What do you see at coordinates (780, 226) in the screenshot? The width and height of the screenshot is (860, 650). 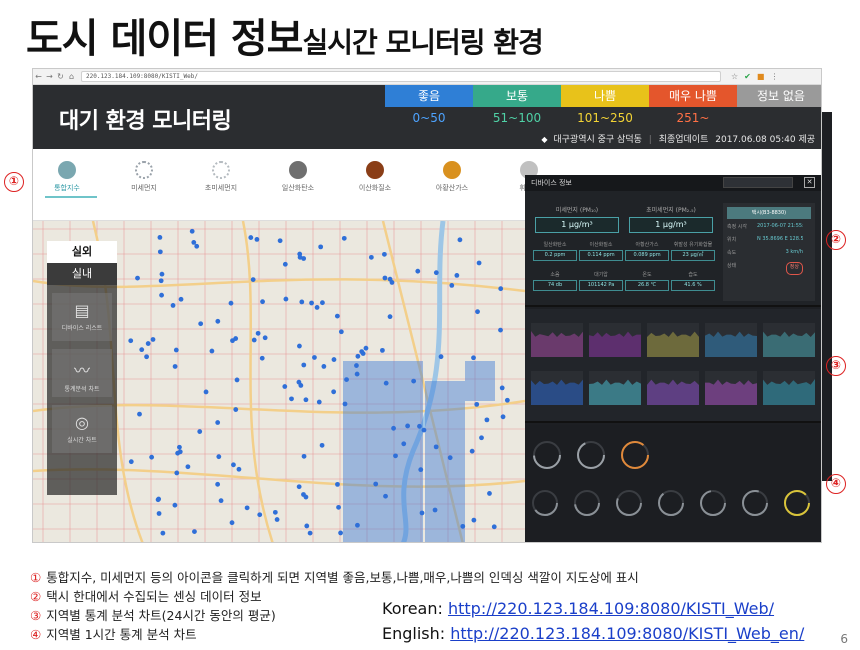 I see `info-value: 2017-06-07 21:55:38` at bounding box center [780, 226].